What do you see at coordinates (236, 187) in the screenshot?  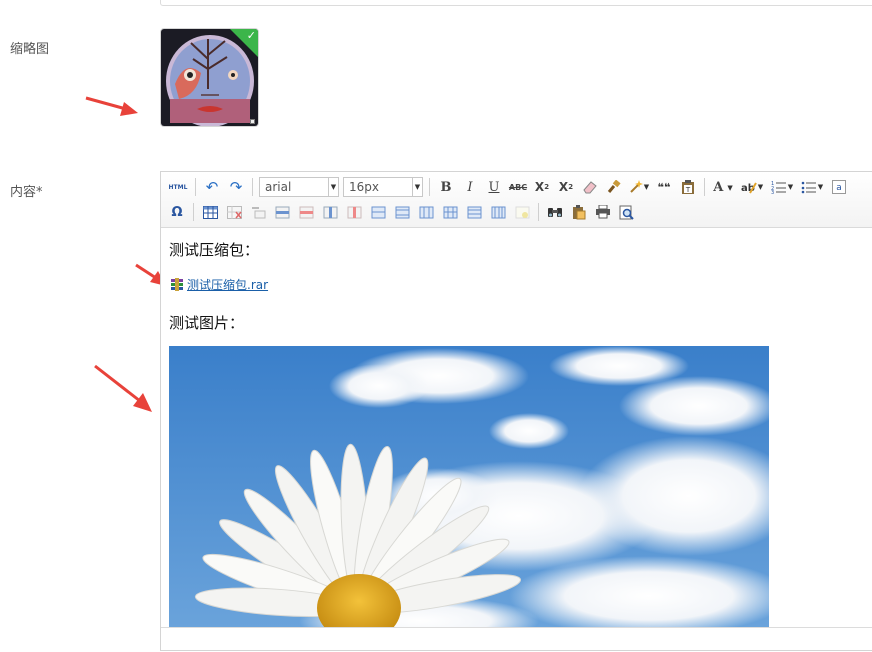 I see `redo-button: ↷` at bounding box center [236, 187].